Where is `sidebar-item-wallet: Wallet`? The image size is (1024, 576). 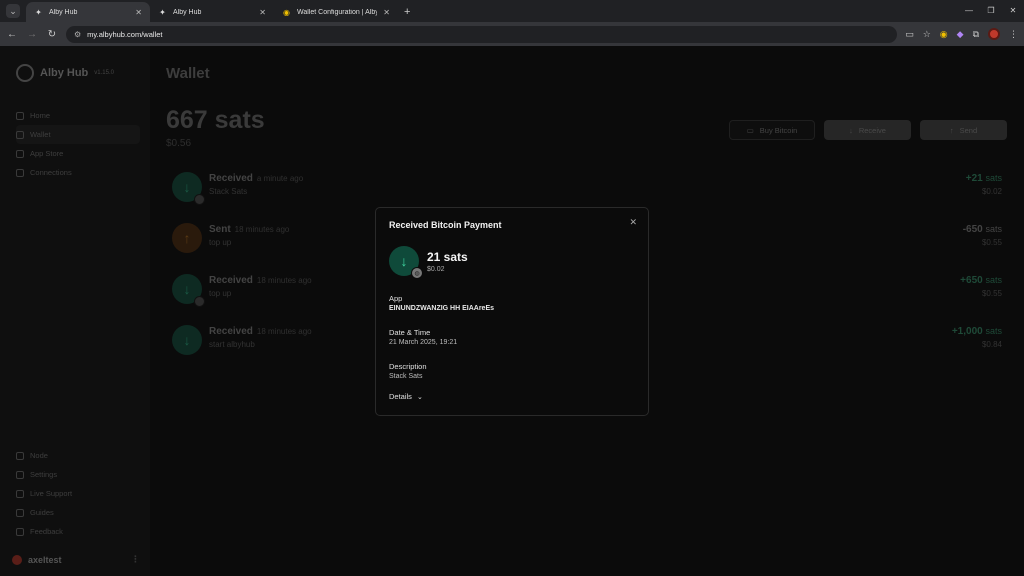 sidebar-item-wallet: Wallet is located at coordinates (78, 134).